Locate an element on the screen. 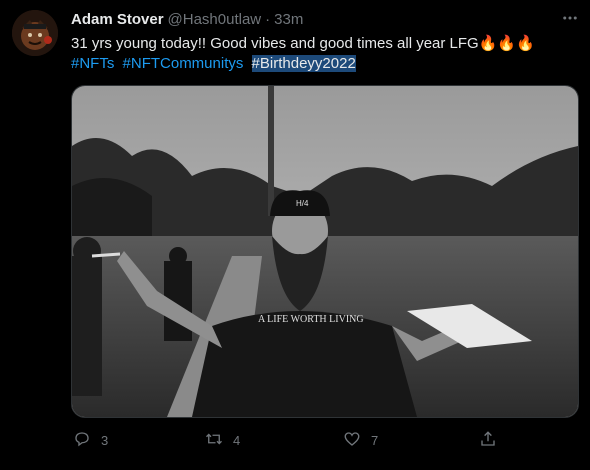 The image size is (590, 470). share-button is located at coordinates (488, 440).